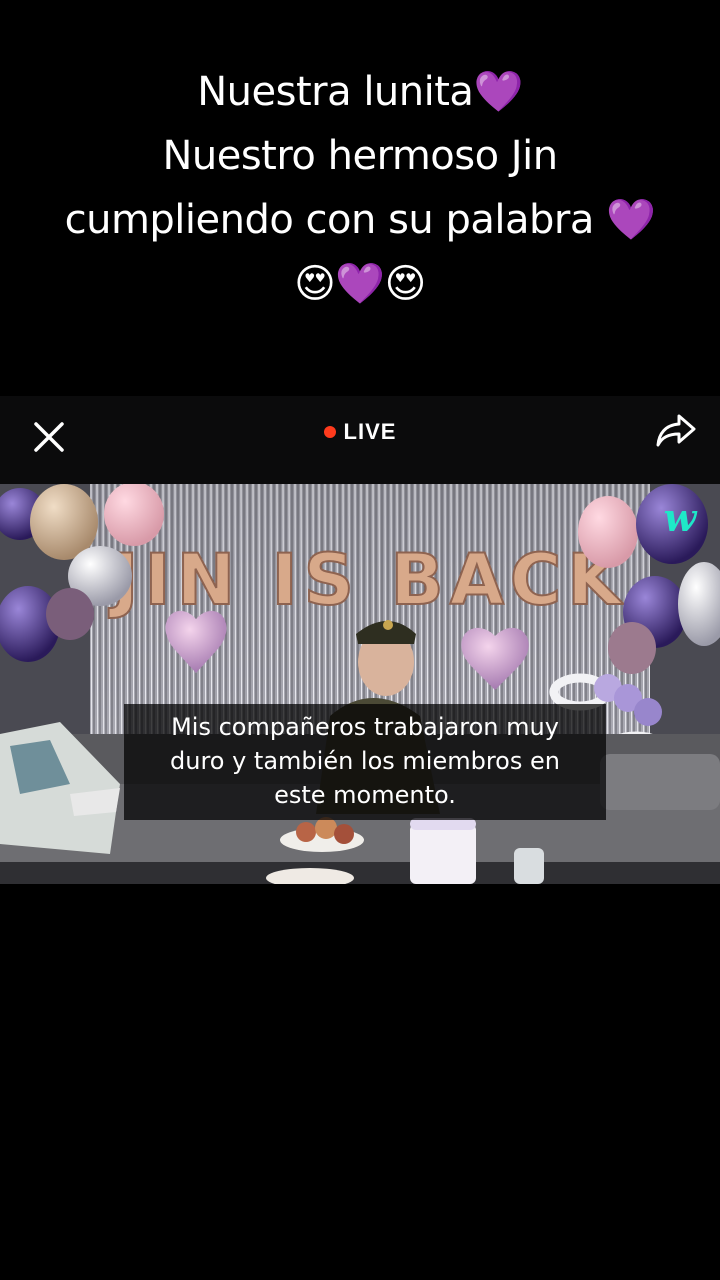  Describe the element at coordinates (370, 431) in the screenshot. I see `live-label: LIVE` at that location.